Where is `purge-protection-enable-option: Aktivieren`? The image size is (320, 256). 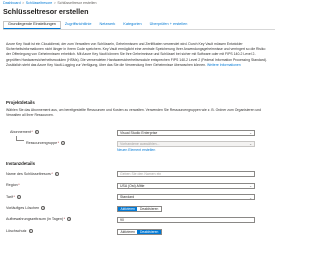 purge-protection-enable-option: Aktivieren is located at coordinates (128, 231).